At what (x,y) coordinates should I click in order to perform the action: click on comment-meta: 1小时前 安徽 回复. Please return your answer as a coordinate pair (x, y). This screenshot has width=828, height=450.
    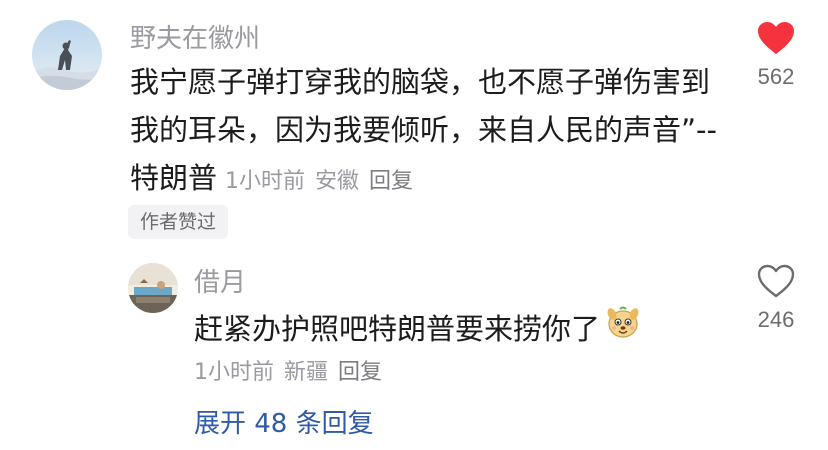
    Looking at the image, I should click on (324, 181).